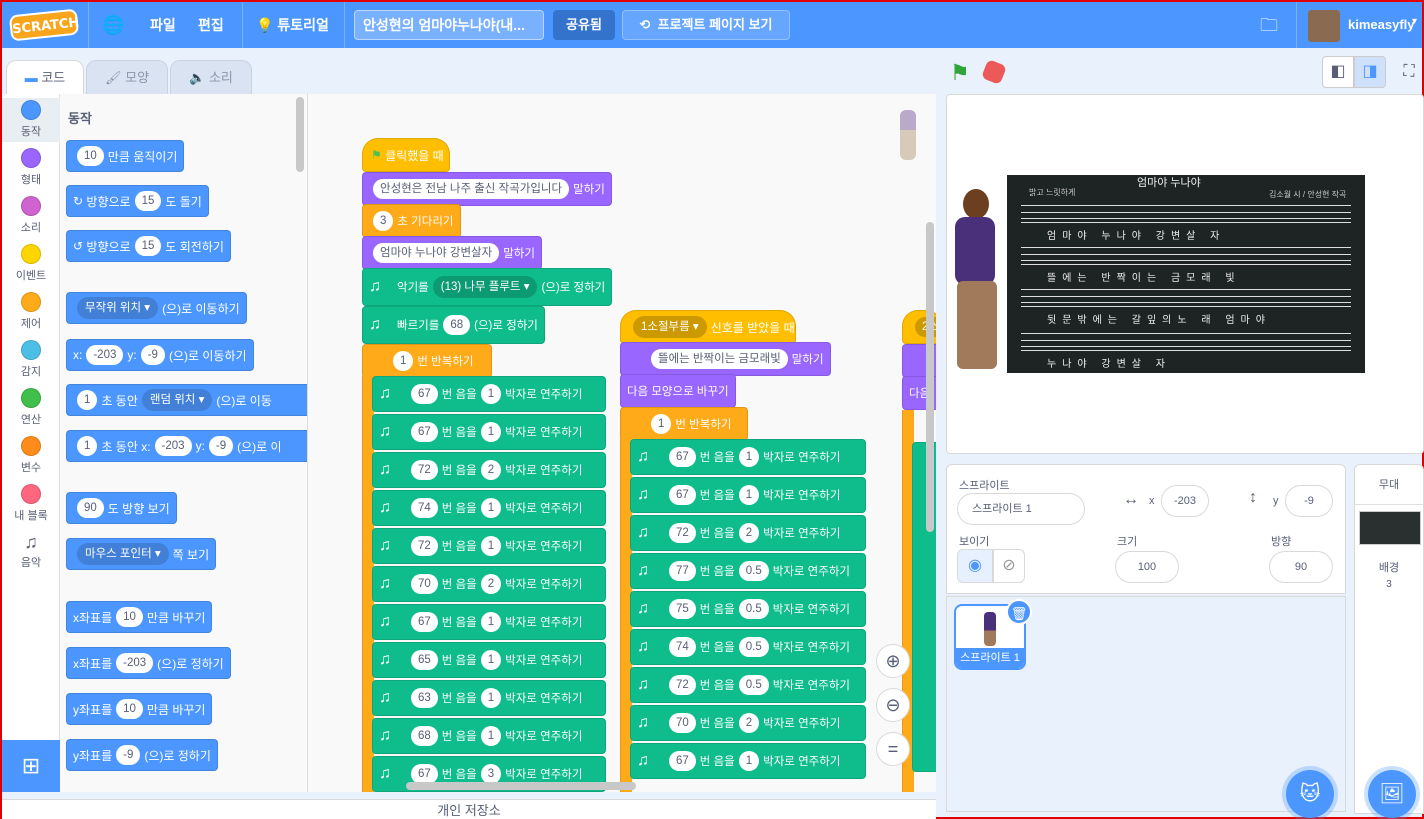  Describe the element at coordinates (127, 77) in the screenshot. I see `tab-costumes: 🖌 모양` at that location.